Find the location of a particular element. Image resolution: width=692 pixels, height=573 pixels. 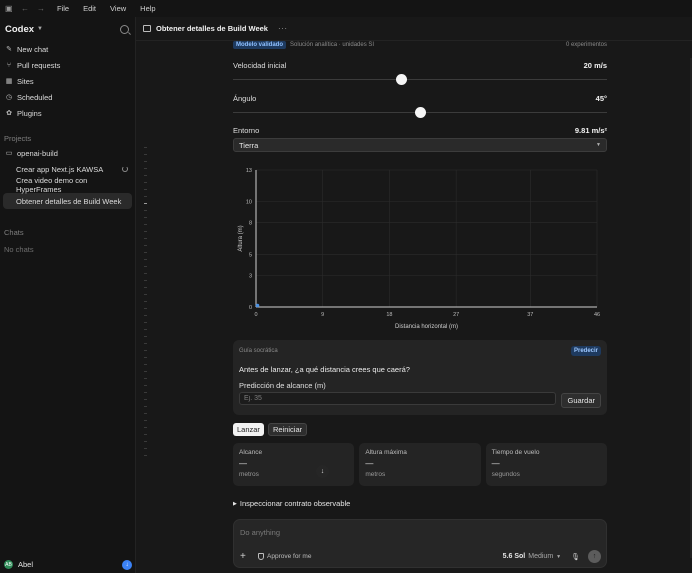

thread-label: Obtener detalles de Build Week is located at coordinates (69, 201).